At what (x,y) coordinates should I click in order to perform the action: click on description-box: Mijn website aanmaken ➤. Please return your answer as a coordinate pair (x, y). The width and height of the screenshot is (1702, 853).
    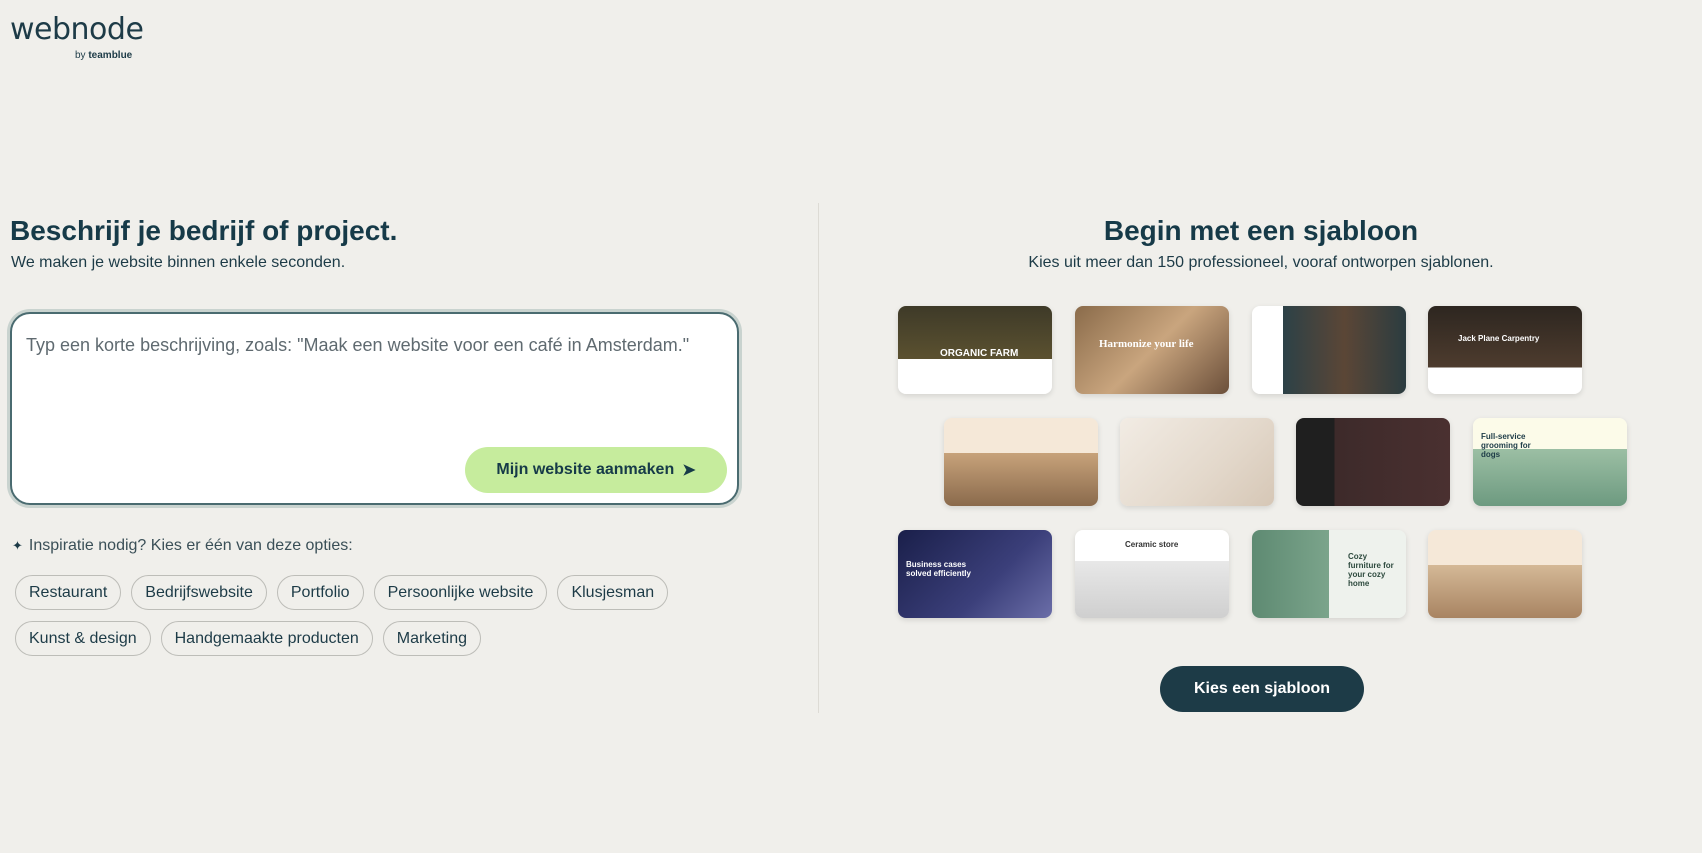
    Looking at the image, I should click on (374, 408).